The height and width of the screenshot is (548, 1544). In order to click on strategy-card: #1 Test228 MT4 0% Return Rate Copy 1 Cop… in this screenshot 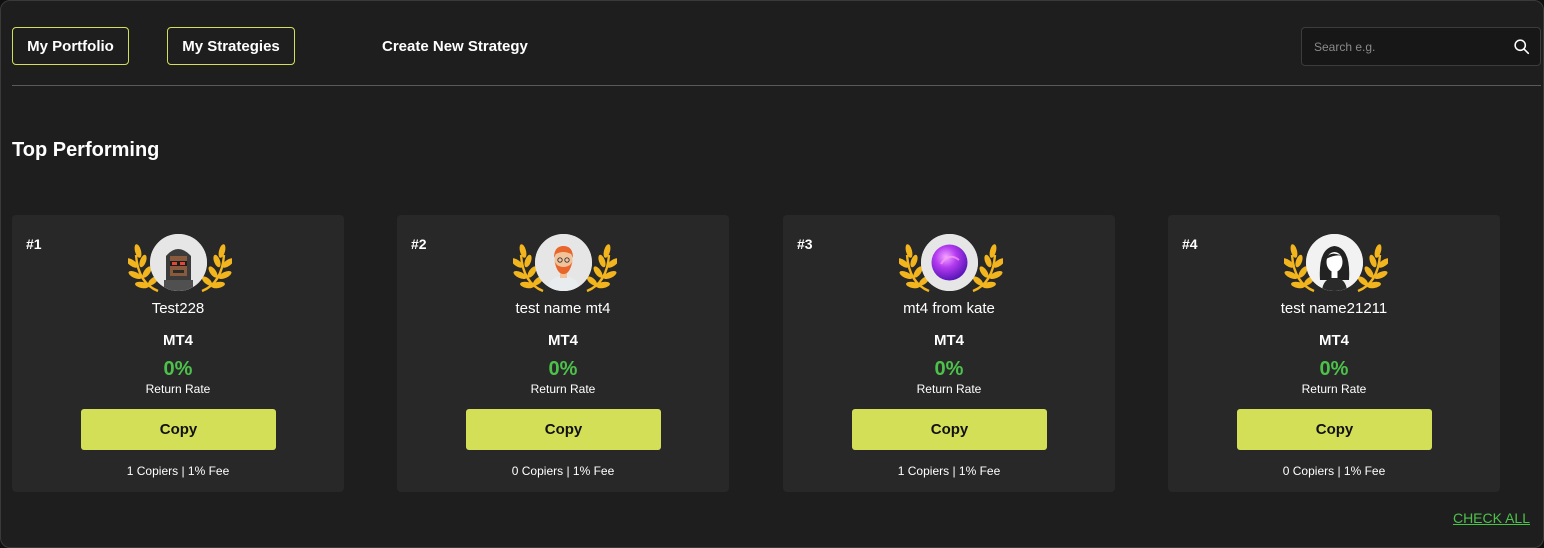, I will do `click(178, 353)`.